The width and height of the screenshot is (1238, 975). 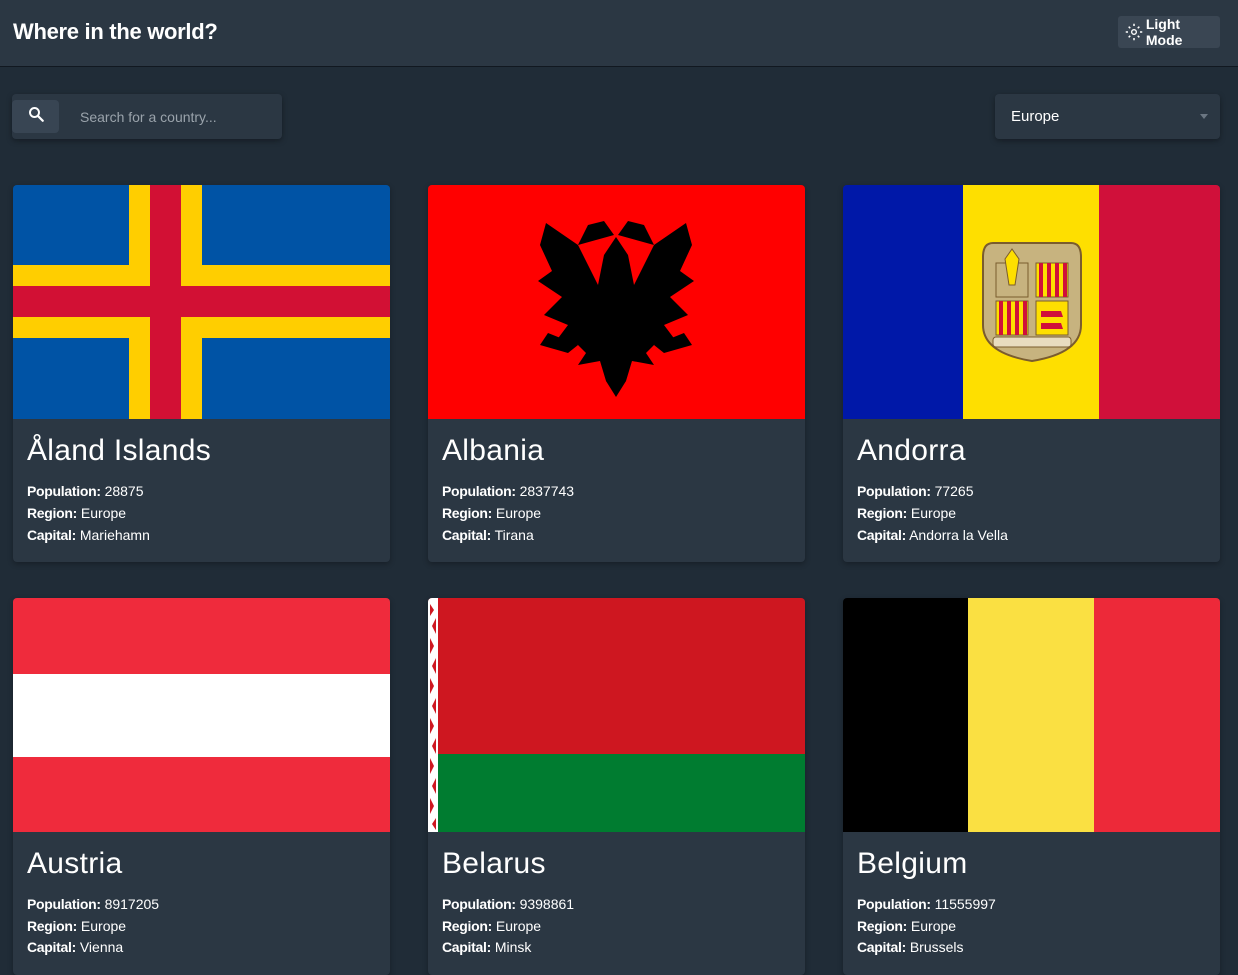 I want to click on capital-row: Capital: Tirana, so click(x=488, y=535).